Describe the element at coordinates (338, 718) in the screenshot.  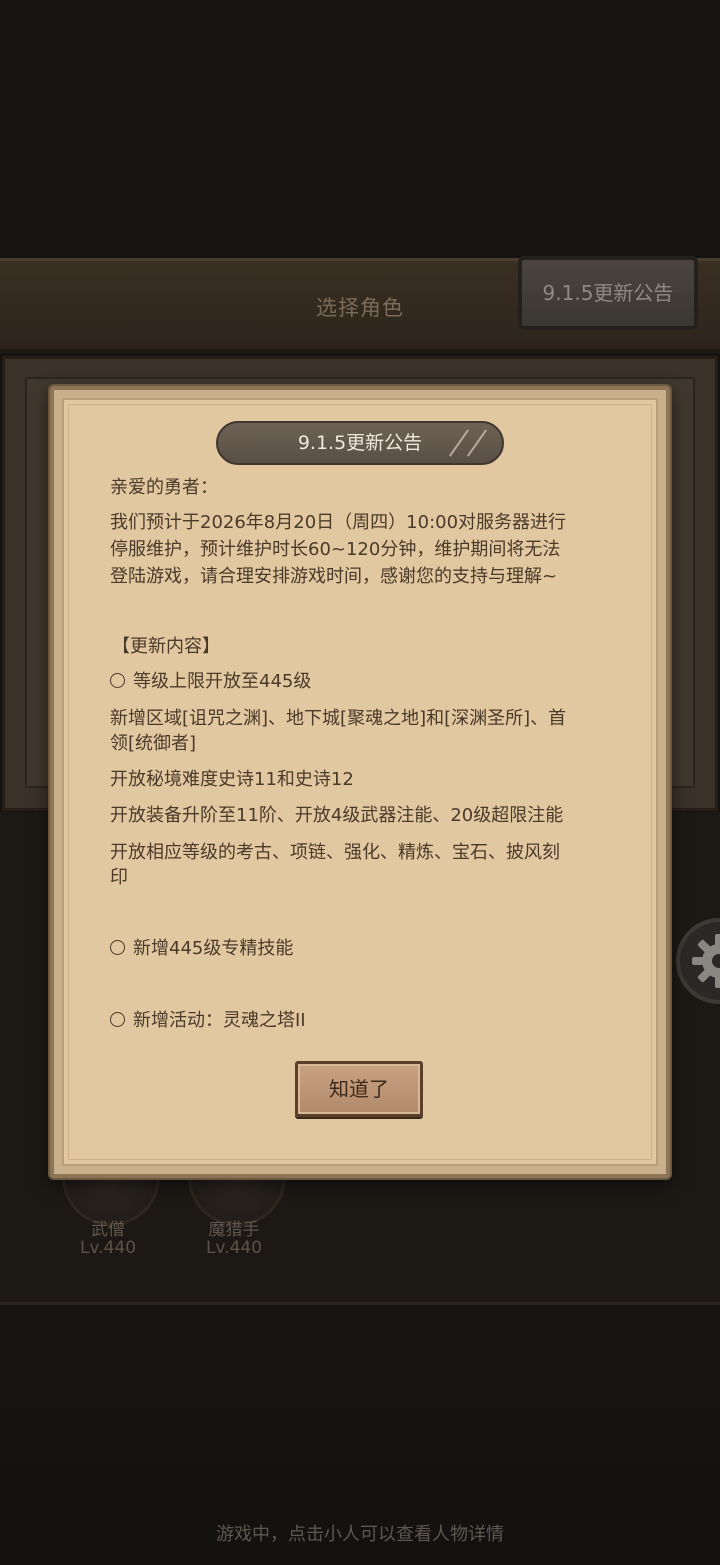
I see `update-detail: 新增区域[诅咒之渊]、地下城[聚魂之地]和[深渊圣所]、首` at that location.